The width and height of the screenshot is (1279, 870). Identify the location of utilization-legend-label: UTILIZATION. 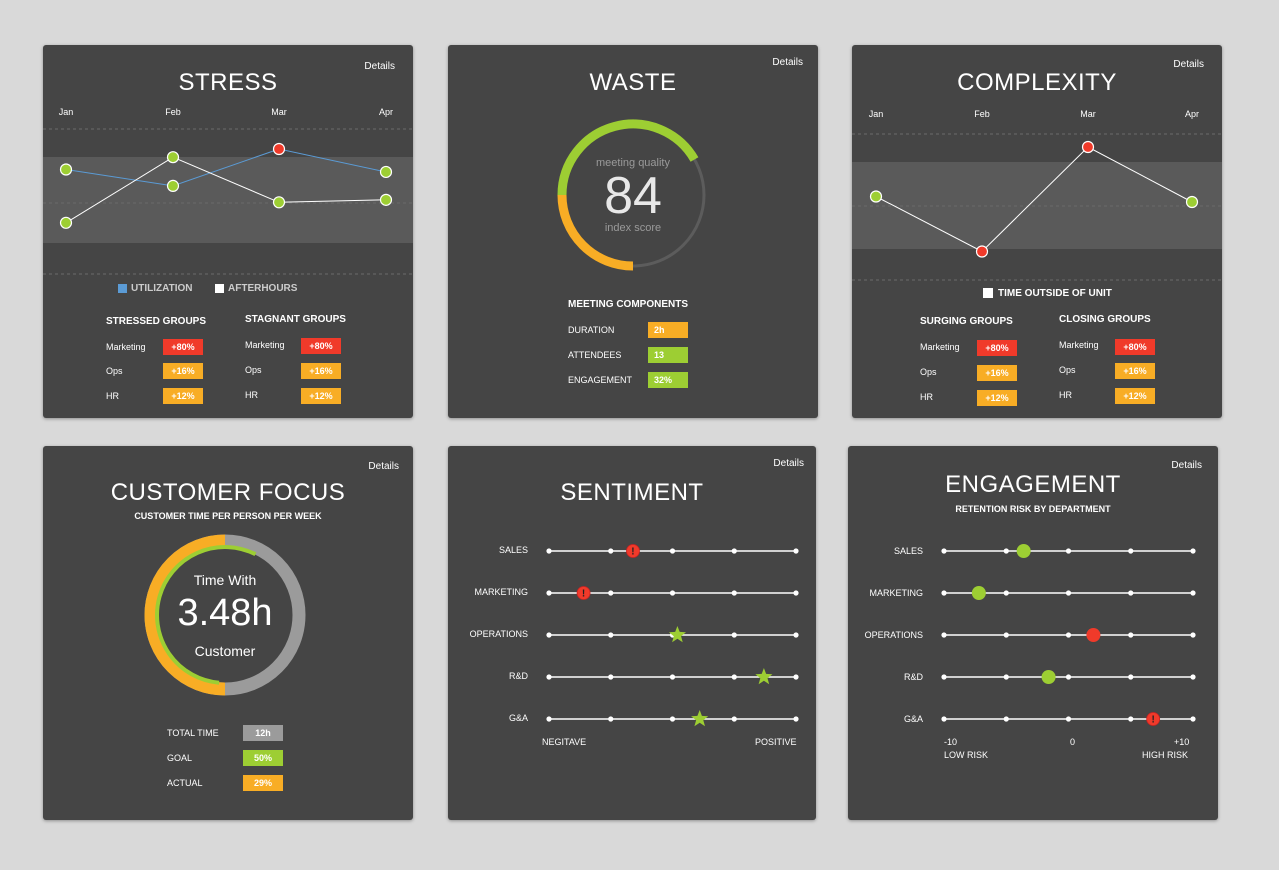
(162, 288).